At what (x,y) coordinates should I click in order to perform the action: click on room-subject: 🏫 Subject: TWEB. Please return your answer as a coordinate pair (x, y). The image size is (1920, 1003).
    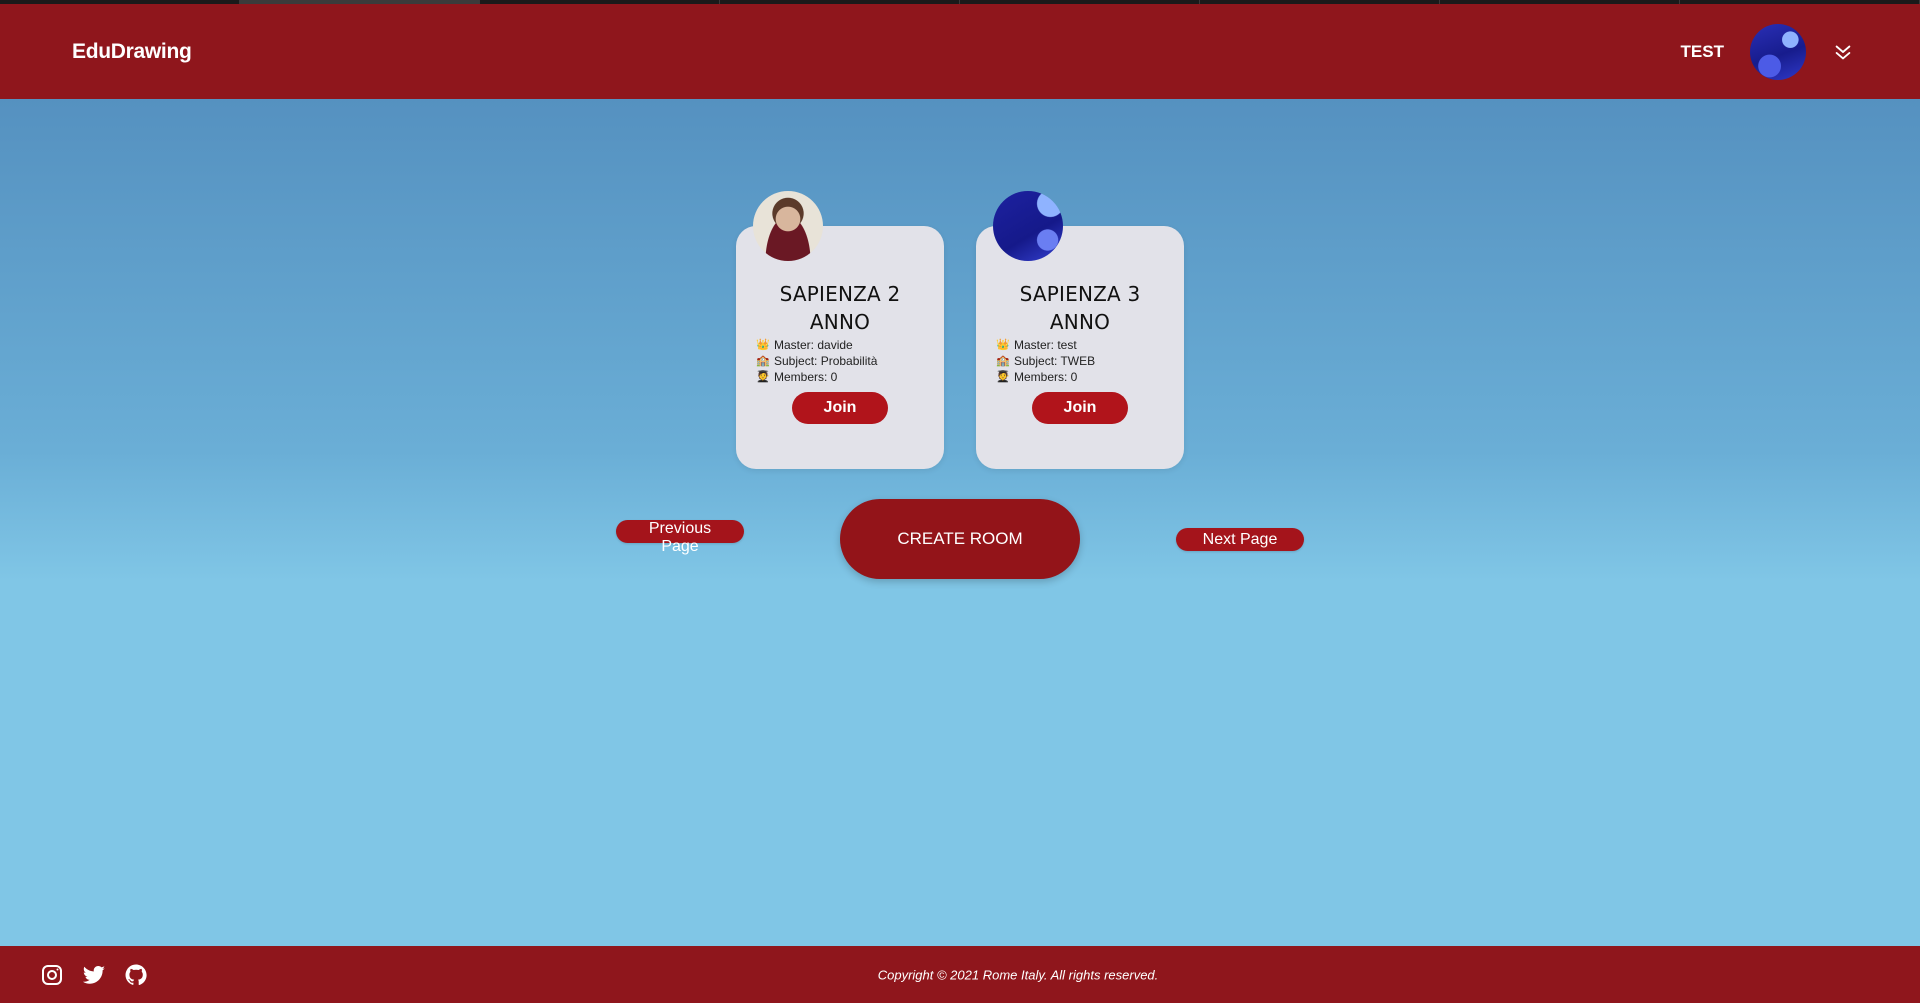
    Looking at the image, I should click on (1080, 361).